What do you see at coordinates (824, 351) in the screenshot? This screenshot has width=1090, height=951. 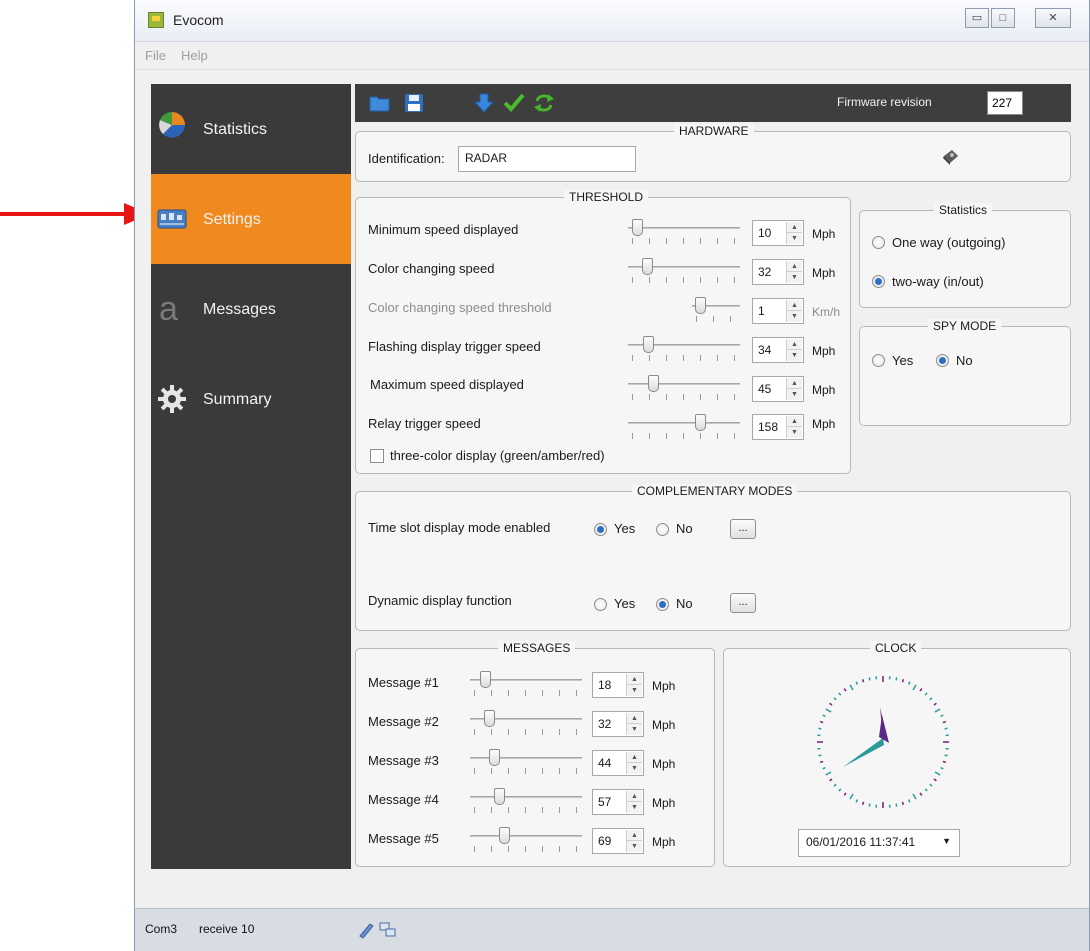 I see `flashing-speed-unit: Mph` at bounding box center [824, 351].